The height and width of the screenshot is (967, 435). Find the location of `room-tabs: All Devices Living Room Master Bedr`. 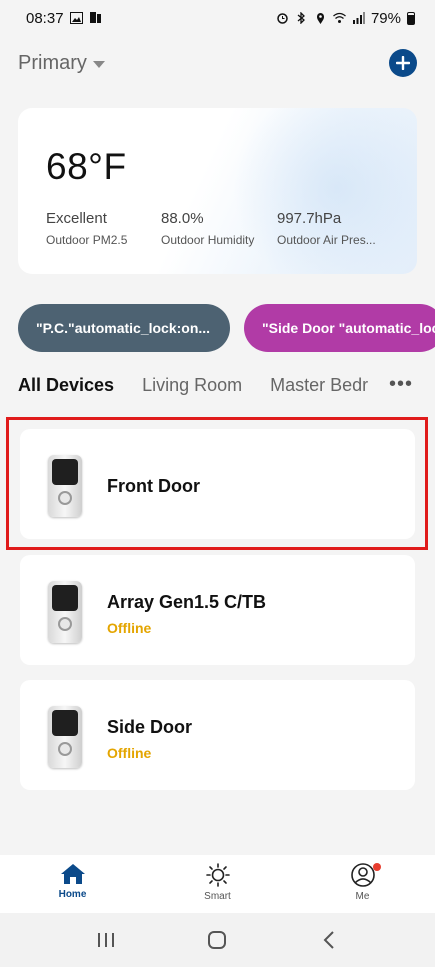

room-tabs: All Devices Living Room Master Bedr is located at coordinates (226, 385).